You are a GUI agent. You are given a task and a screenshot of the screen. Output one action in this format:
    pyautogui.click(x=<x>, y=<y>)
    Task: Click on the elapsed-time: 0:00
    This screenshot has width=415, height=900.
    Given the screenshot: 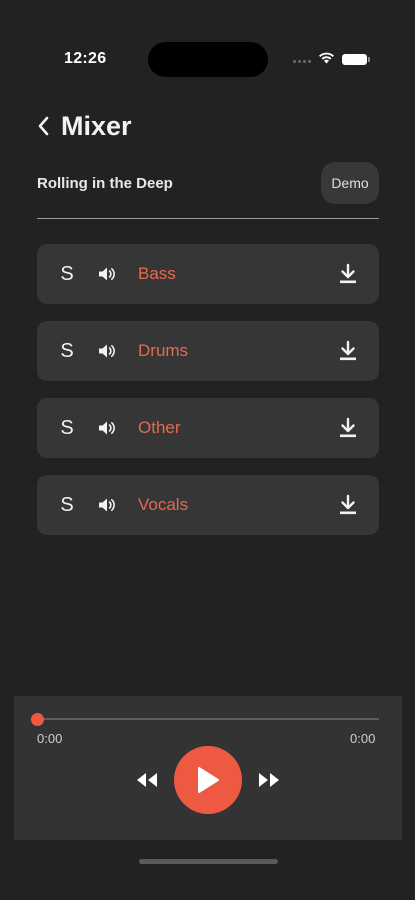 What is the action you would take?
    pyautogui.click(x=50, y=738)
    